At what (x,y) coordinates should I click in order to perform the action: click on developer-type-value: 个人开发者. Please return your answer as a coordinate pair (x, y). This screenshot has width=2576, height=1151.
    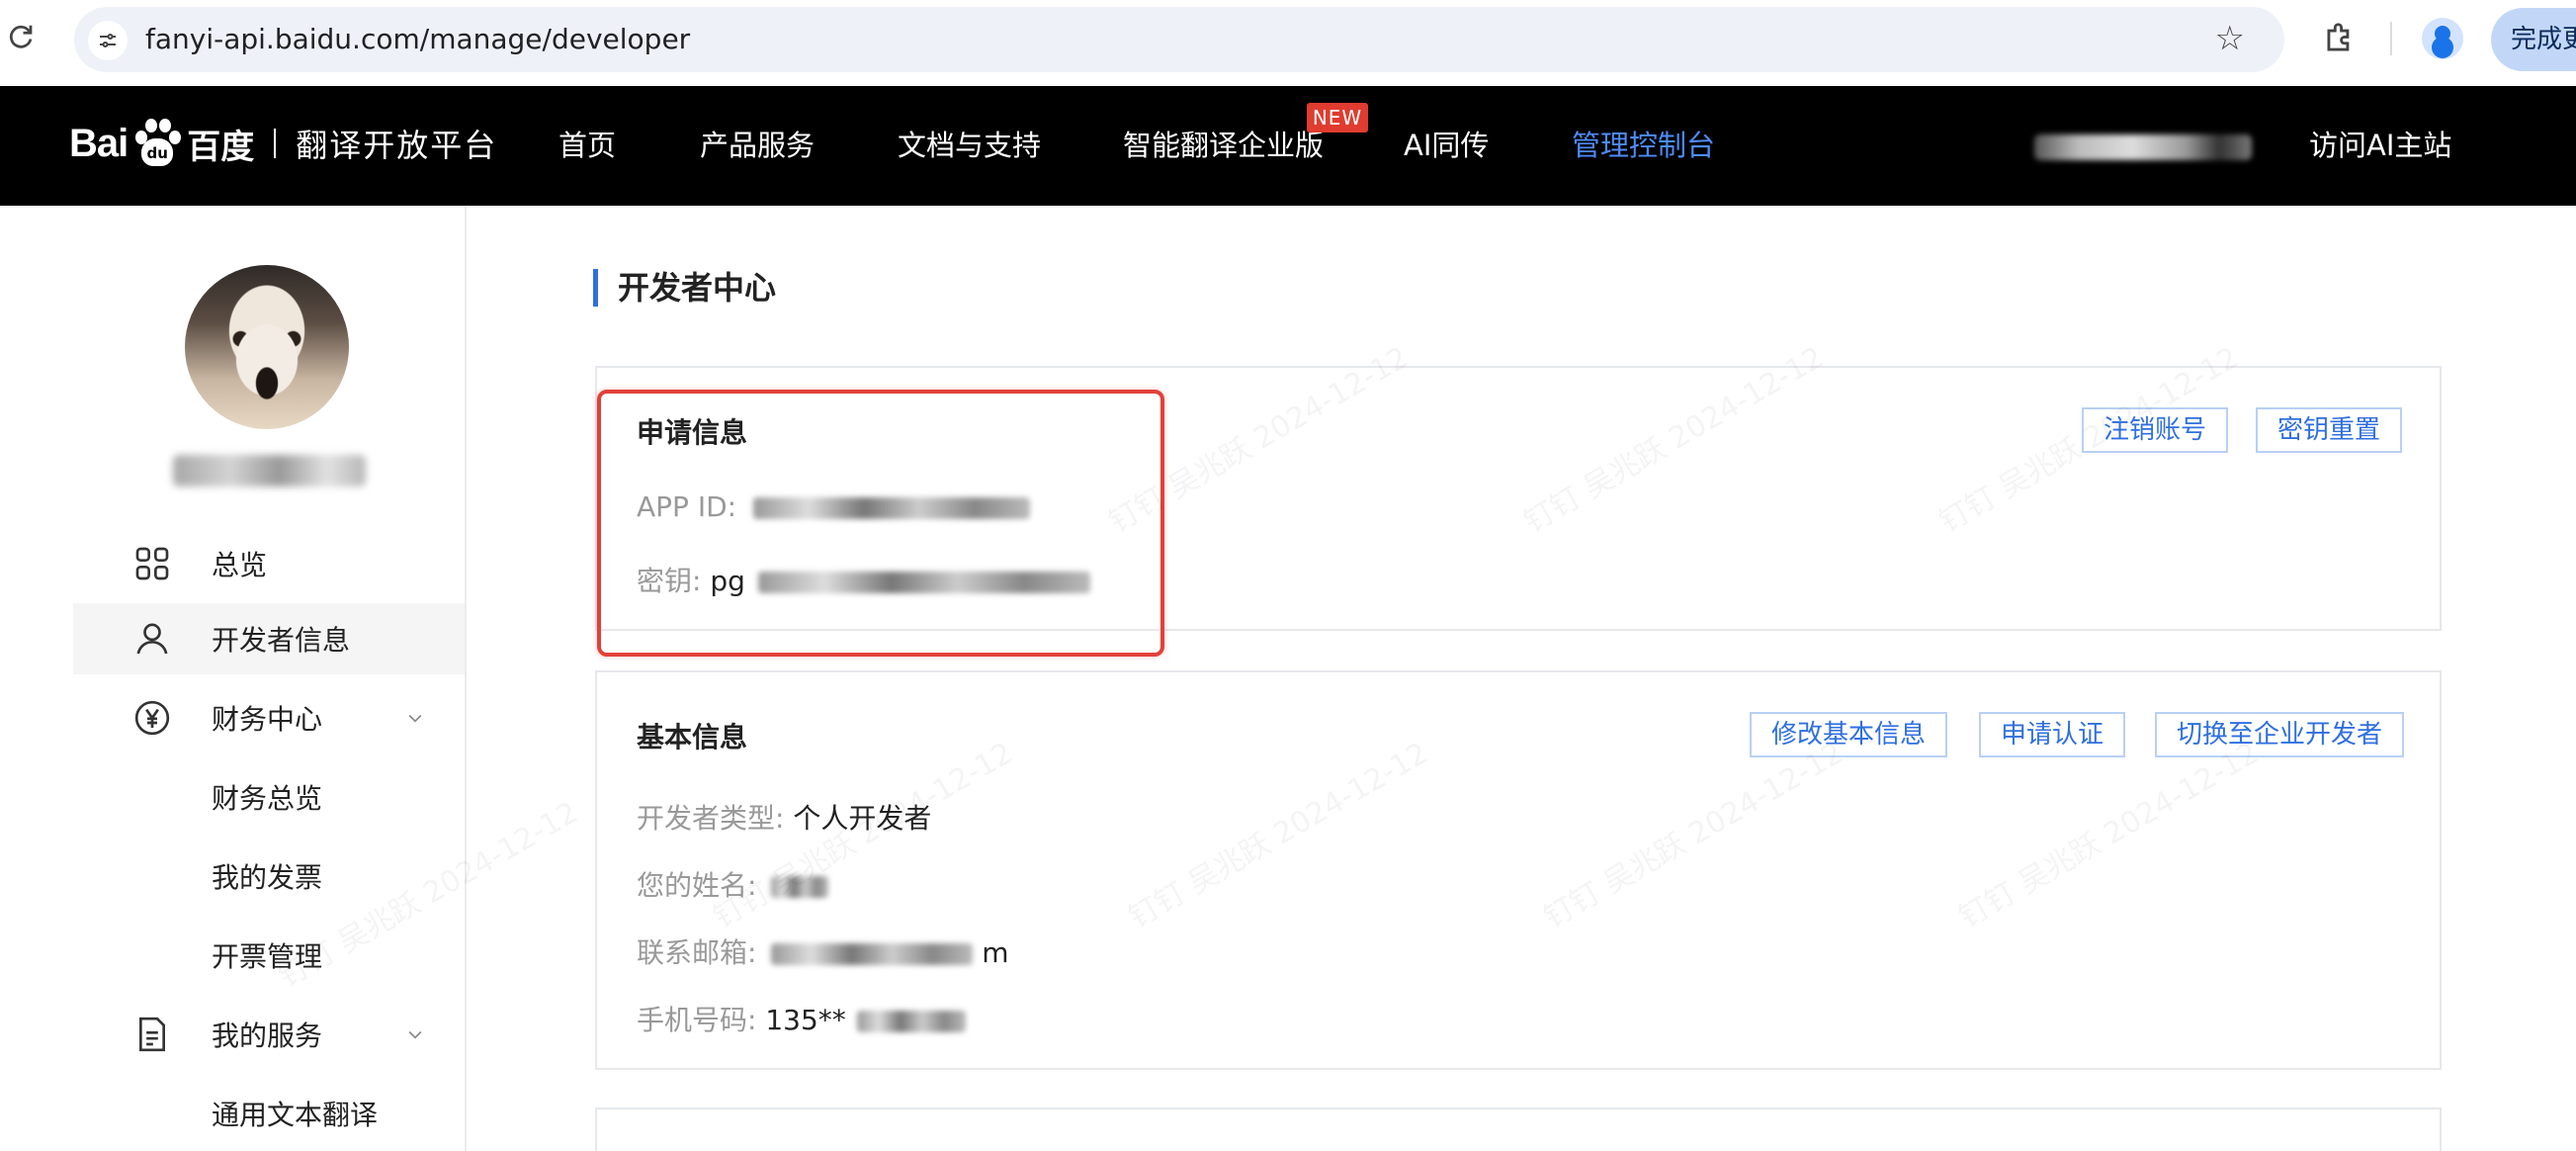
    Looking at the image, I should click on (862, 818).